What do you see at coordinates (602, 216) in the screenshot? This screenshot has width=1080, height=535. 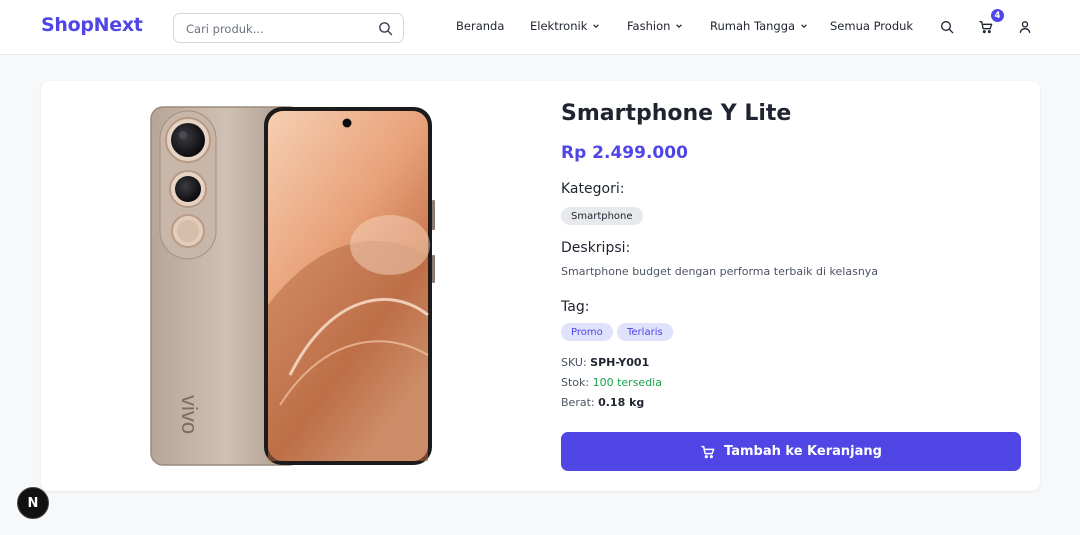 I see `category-chip: Smartphone` at bounding box center [602, 216].